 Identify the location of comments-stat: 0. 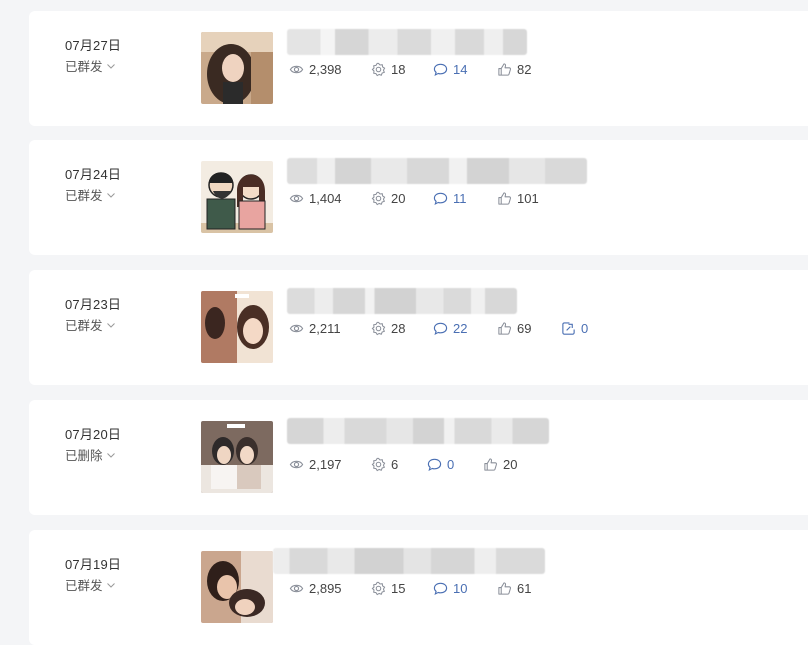
(455, 464).